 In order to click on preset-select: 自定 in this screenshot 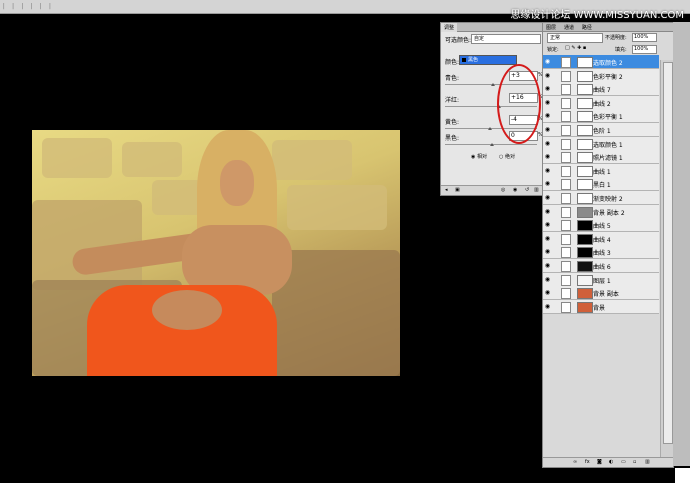, I will do `click(506, 39)`.